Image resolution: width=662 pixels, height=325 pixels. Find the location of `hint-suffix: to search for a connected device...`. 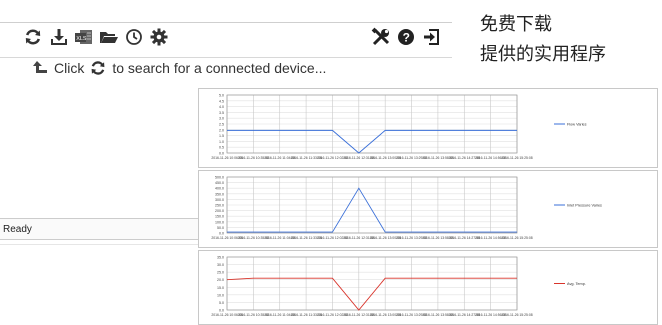

hint-suffix: to search for a connected device... is located at coordinates (219, 68).